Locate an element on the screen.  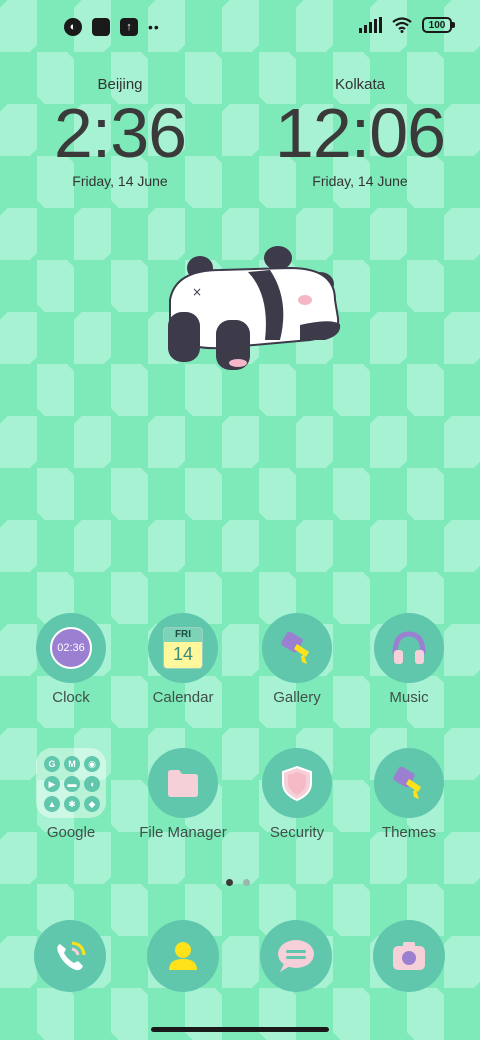
folder-google: G M ◉ ▶ ▬ ◖ ▲ ✱ ◆ Google is located at coordinates (71, 794).